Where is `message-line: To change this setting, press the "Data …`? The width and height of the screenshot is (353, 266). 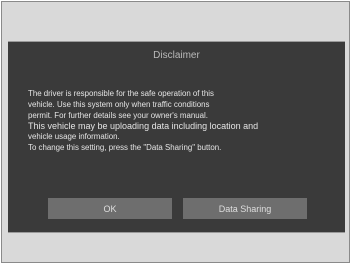 message-line: To change this setting, press the "Data … is located at coordinates (125, 148).